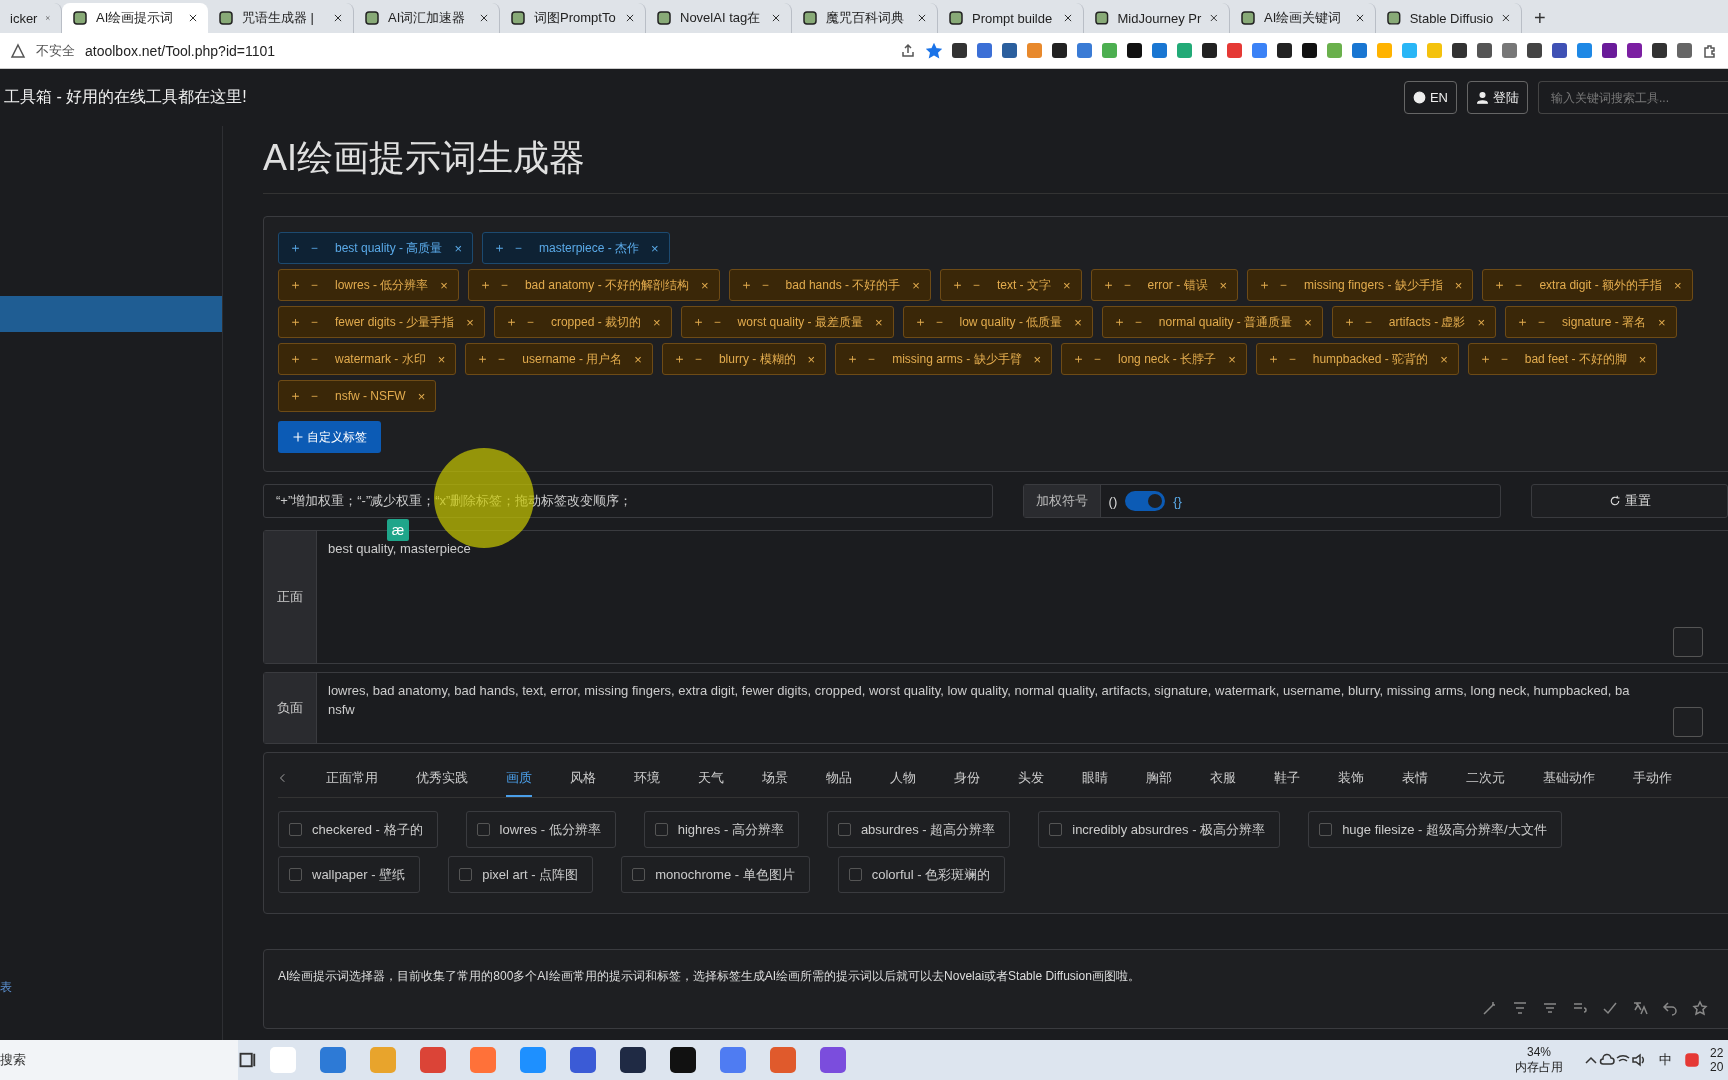  I want to click on category-tab: 眼睛, so click(1095, 783).